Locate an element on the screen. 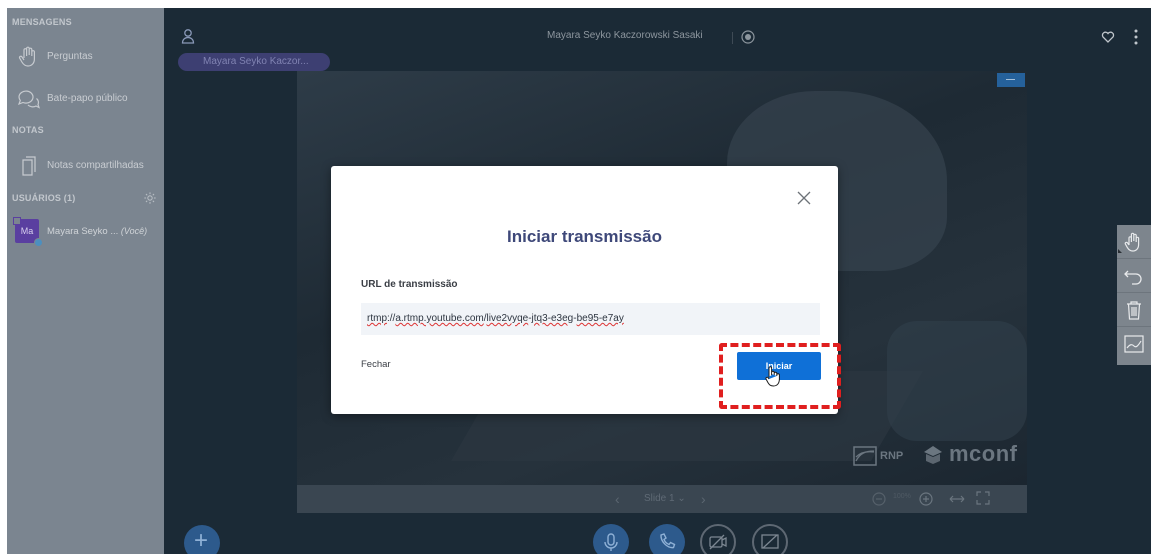  highlight-annotation is located at coordinates (780, 376).